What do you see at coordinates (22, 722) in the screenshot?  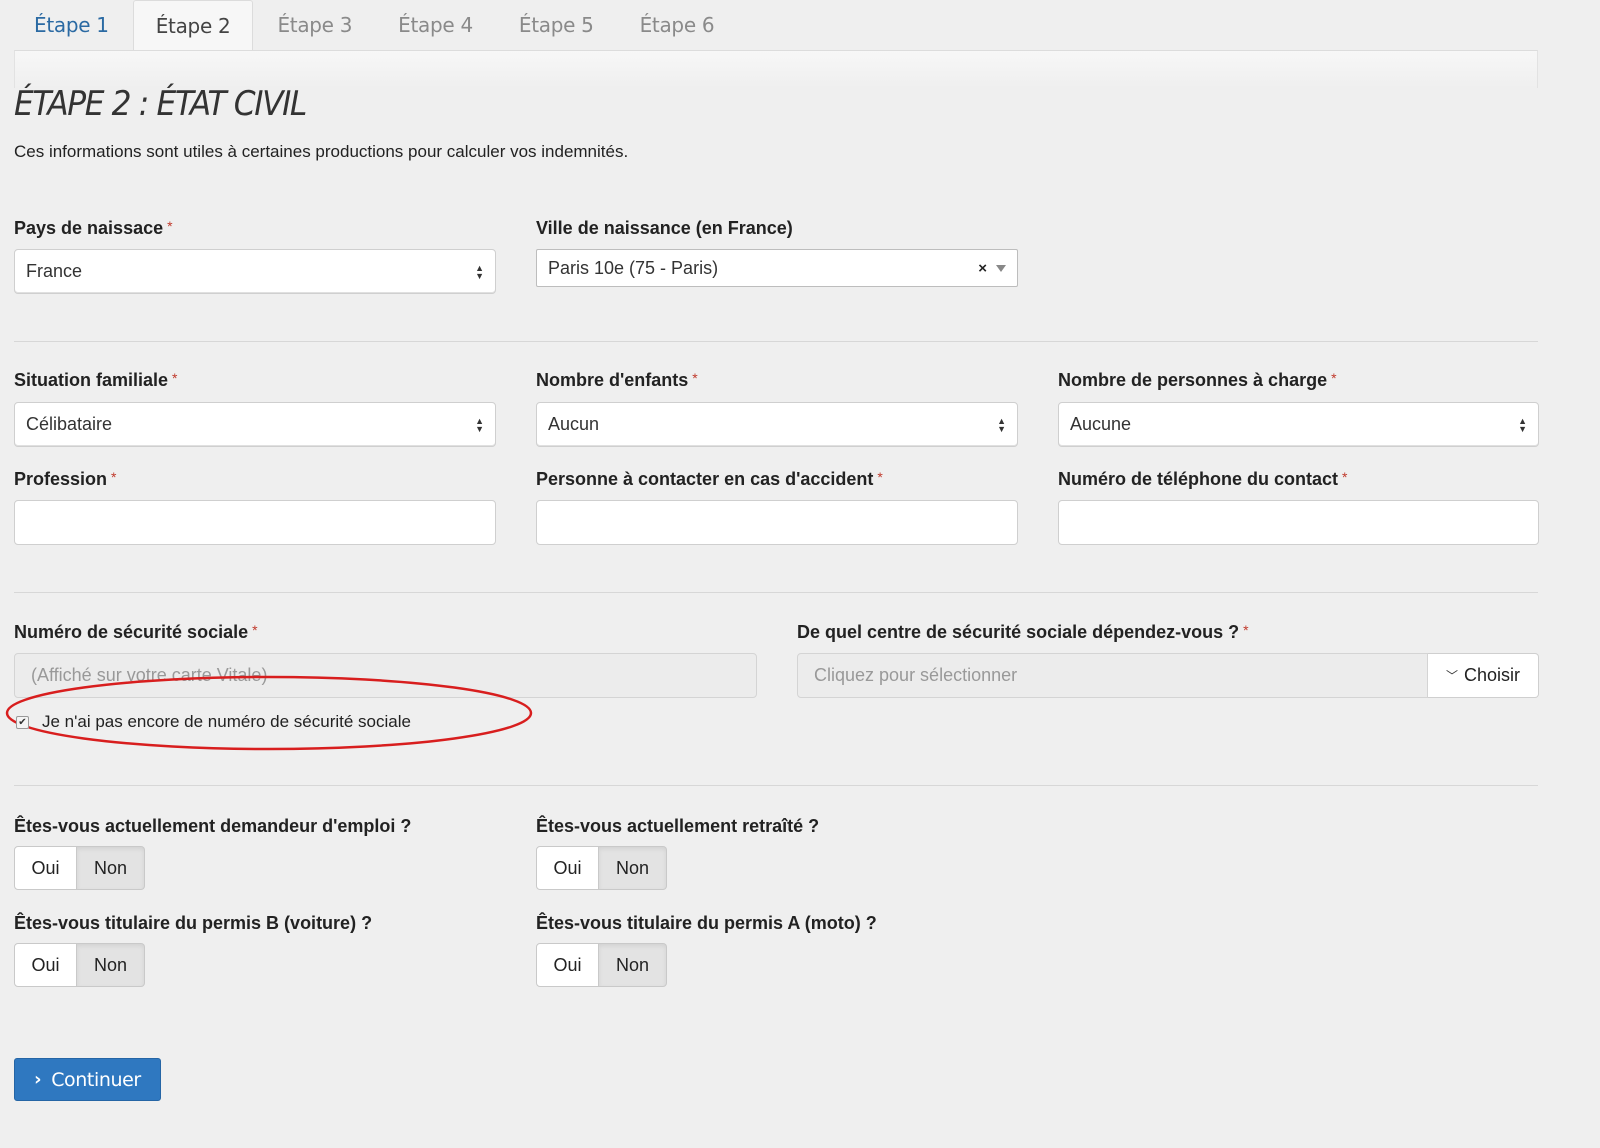 I see `no-ssn-checkbox: ✔` at bounding box center [22, 722].